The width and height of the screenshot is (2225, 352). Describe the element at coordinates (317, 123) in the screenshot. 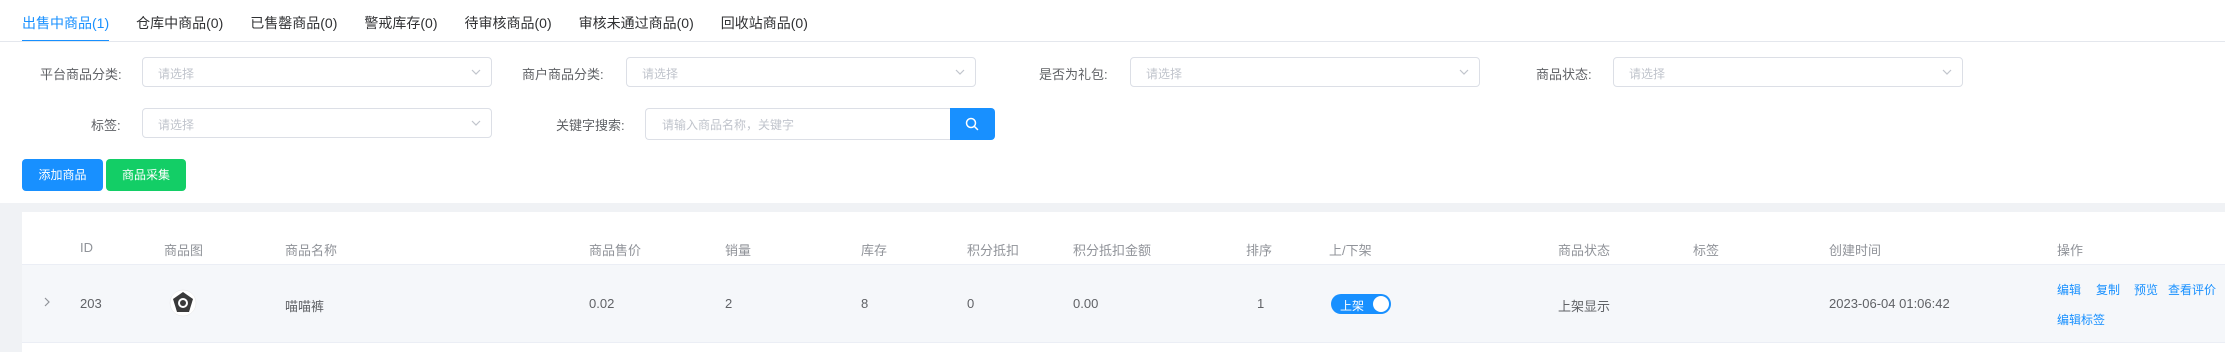

I see `tag-select: 请选择` at that location.